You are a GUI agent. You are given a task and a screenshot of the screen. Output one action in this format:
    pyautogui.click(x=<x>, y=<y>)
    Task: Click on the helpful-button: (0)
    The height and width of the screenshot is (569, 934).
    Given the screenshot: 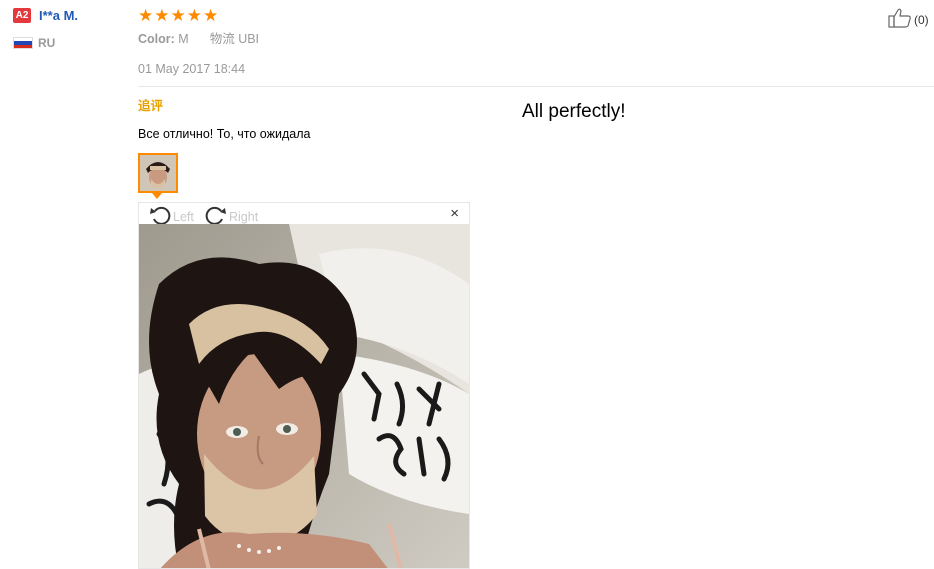 What is the action you would take?
    pyautogui.click(x=908, y=19)
    